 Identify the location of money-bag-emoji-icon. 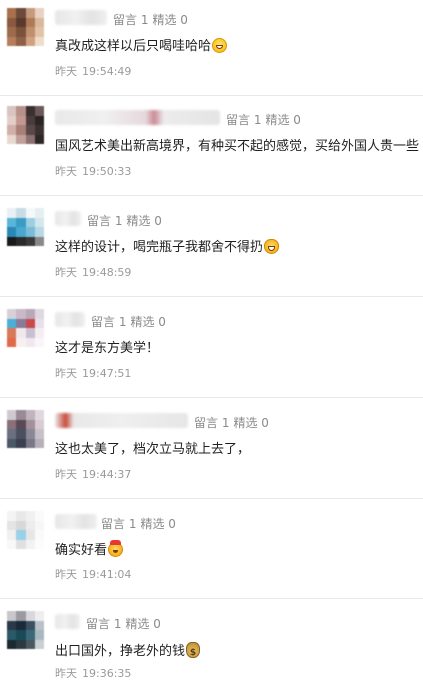
(193, 652).